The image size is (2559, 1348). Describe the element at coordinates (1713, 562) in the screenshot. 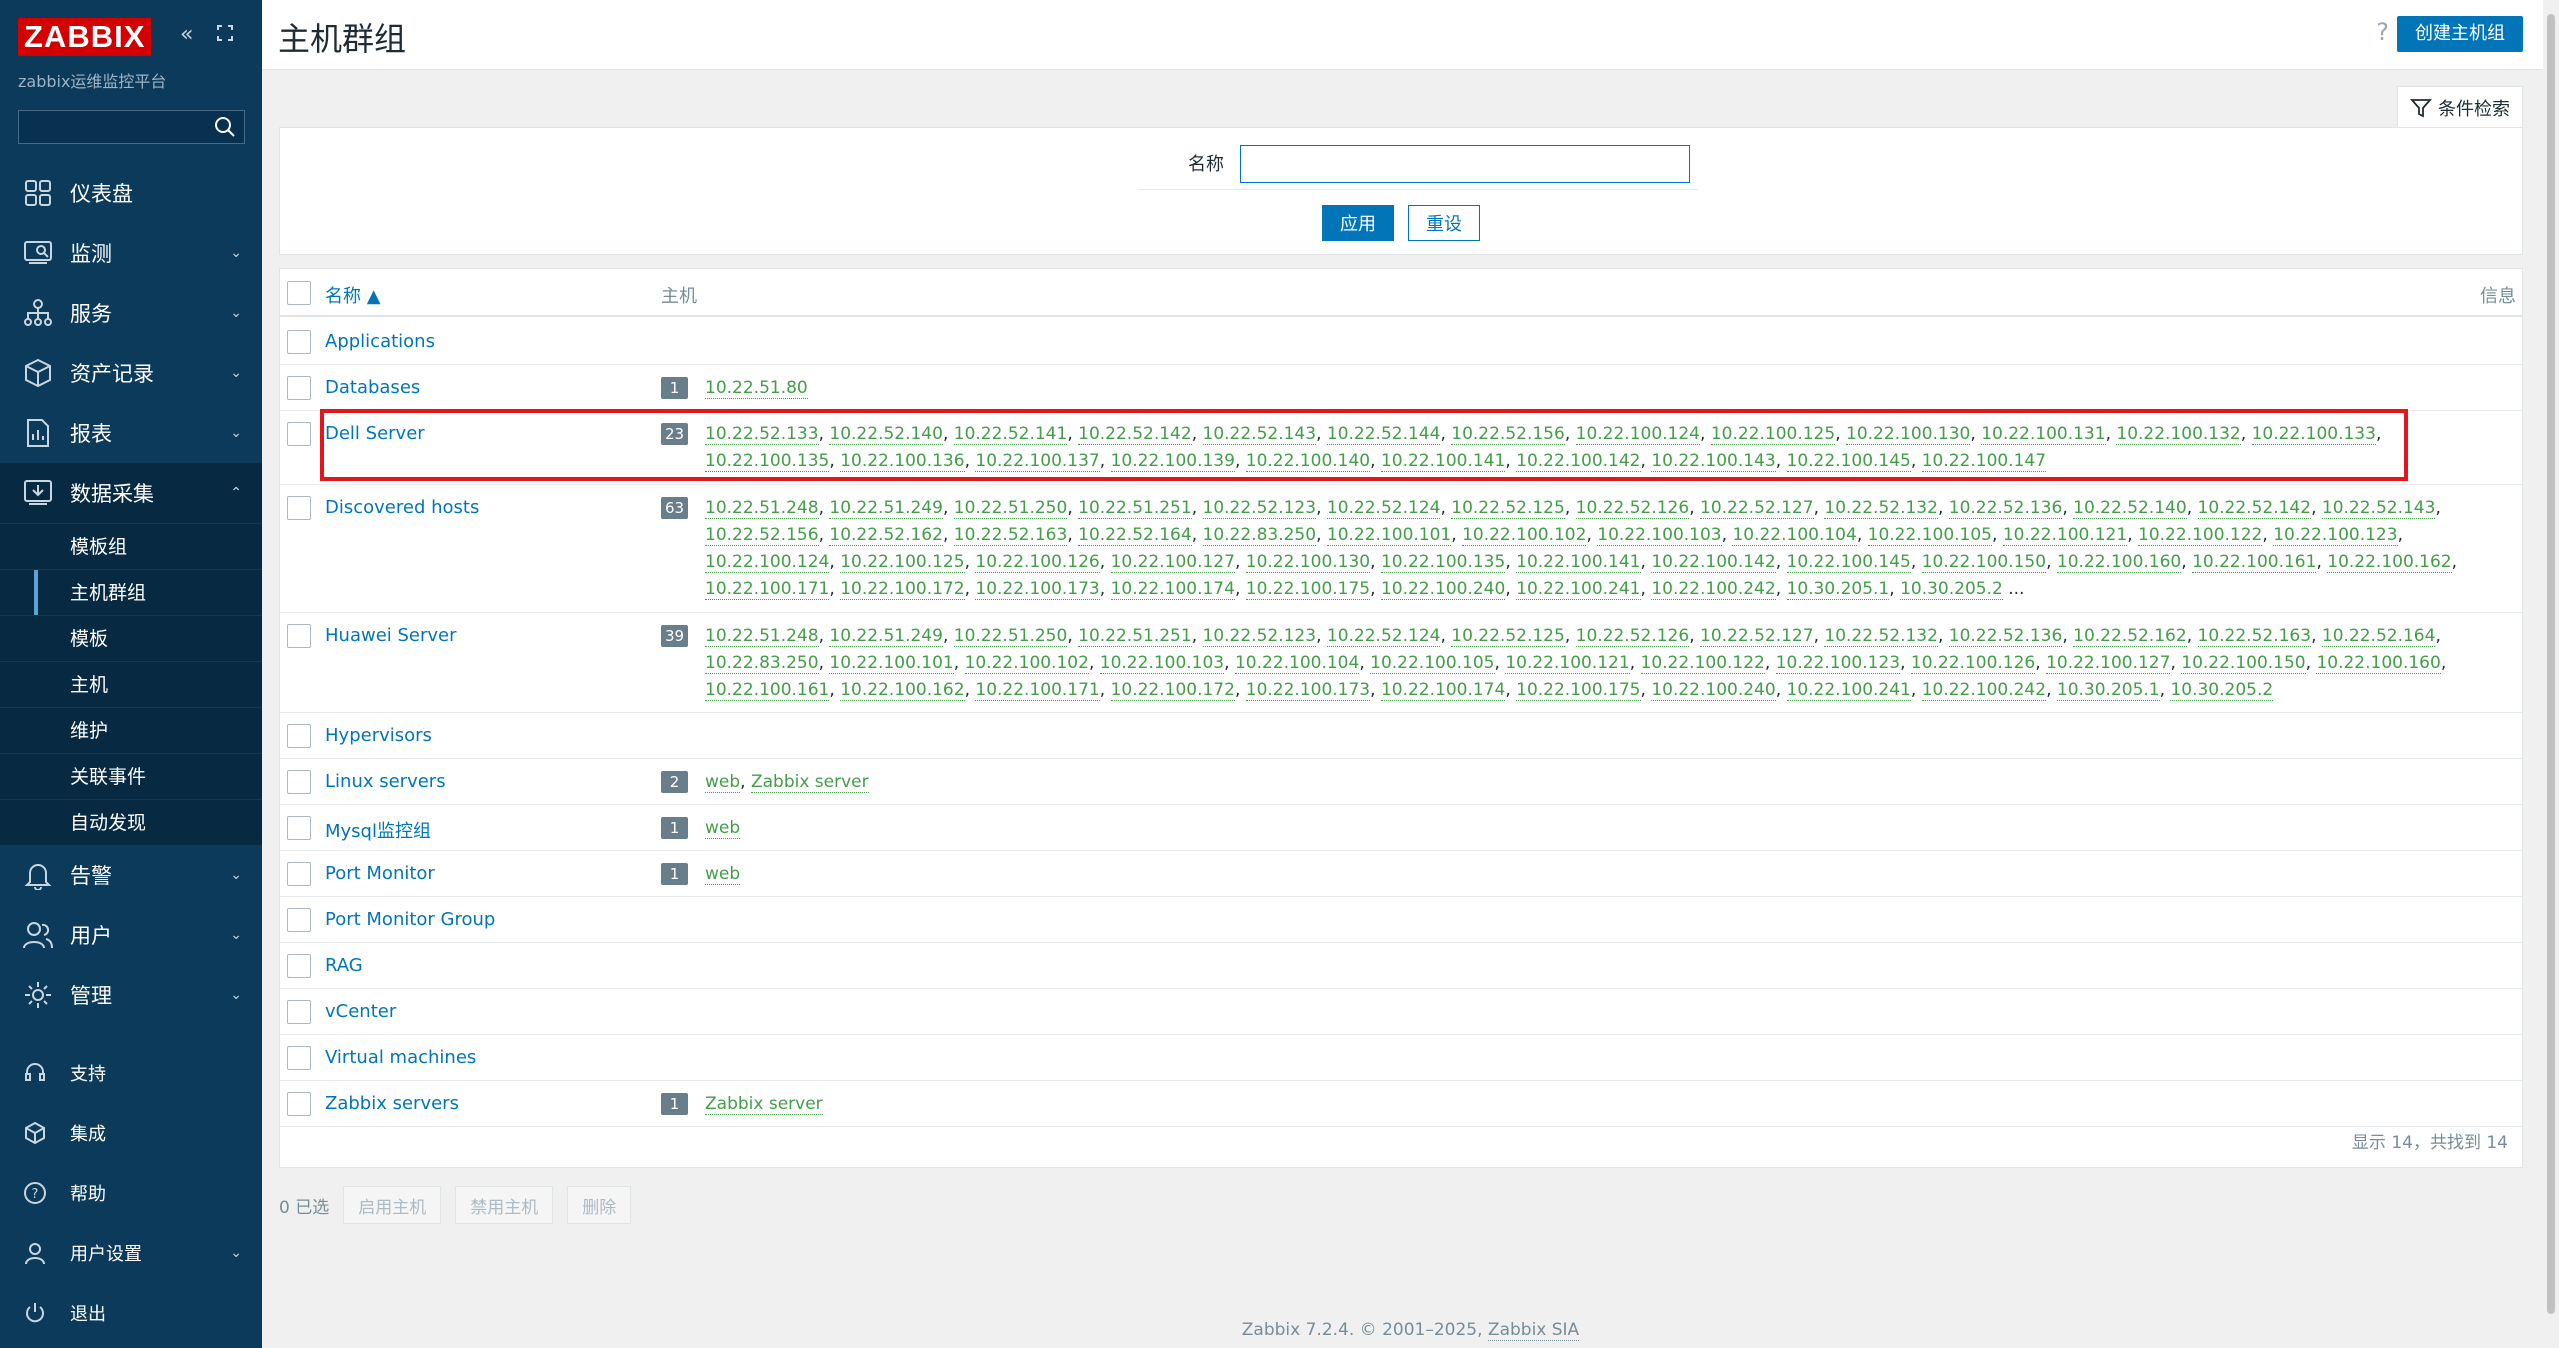

I see `host-link: 10.22.100.142` at that location.